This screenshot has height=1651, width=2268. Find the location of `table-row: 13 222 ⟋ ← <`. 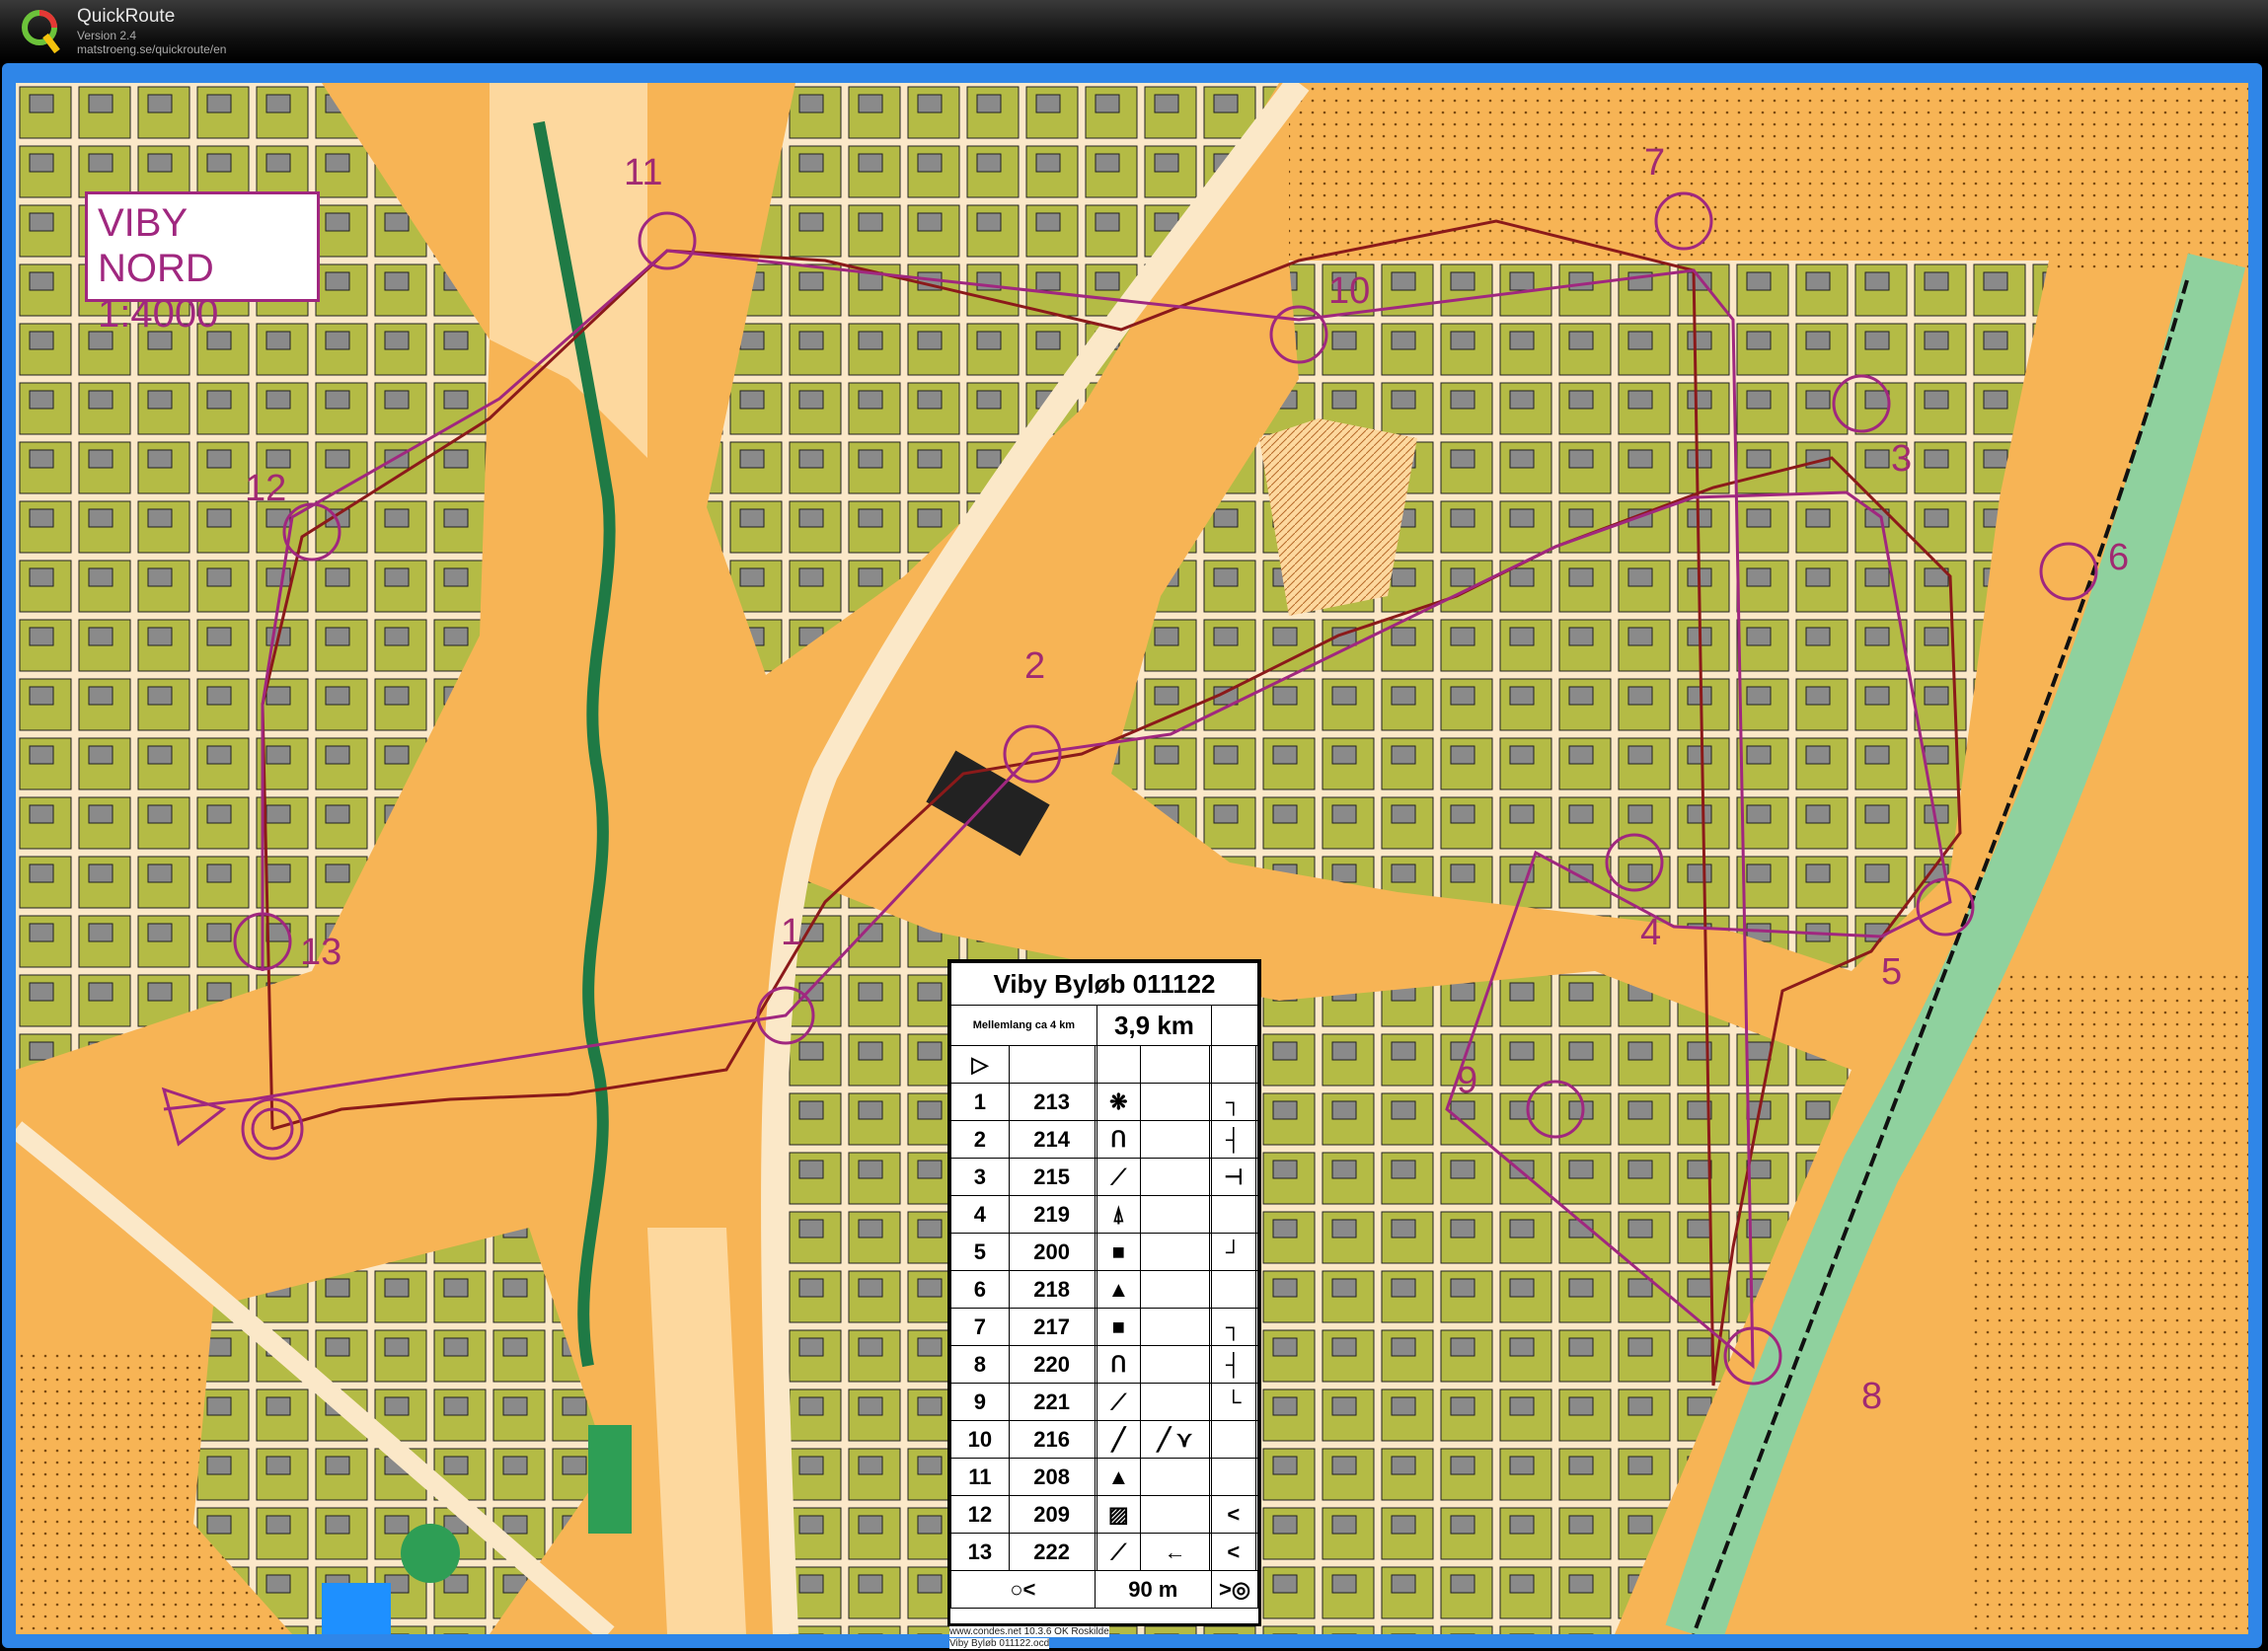

table-row: 13 222 ⟋ ← < is located at coordinates (1104, 1552).